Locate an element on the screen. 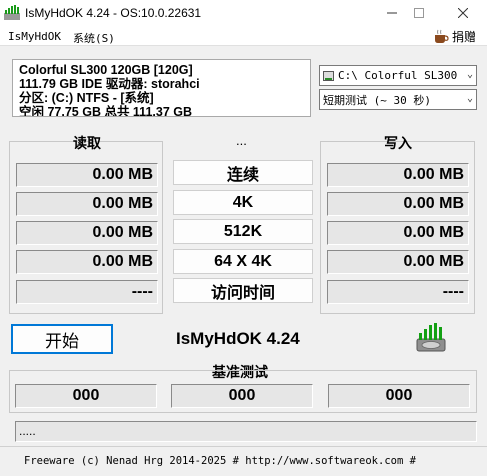  menu-item-system: 系统(S) is located at coordinates (94, 38).